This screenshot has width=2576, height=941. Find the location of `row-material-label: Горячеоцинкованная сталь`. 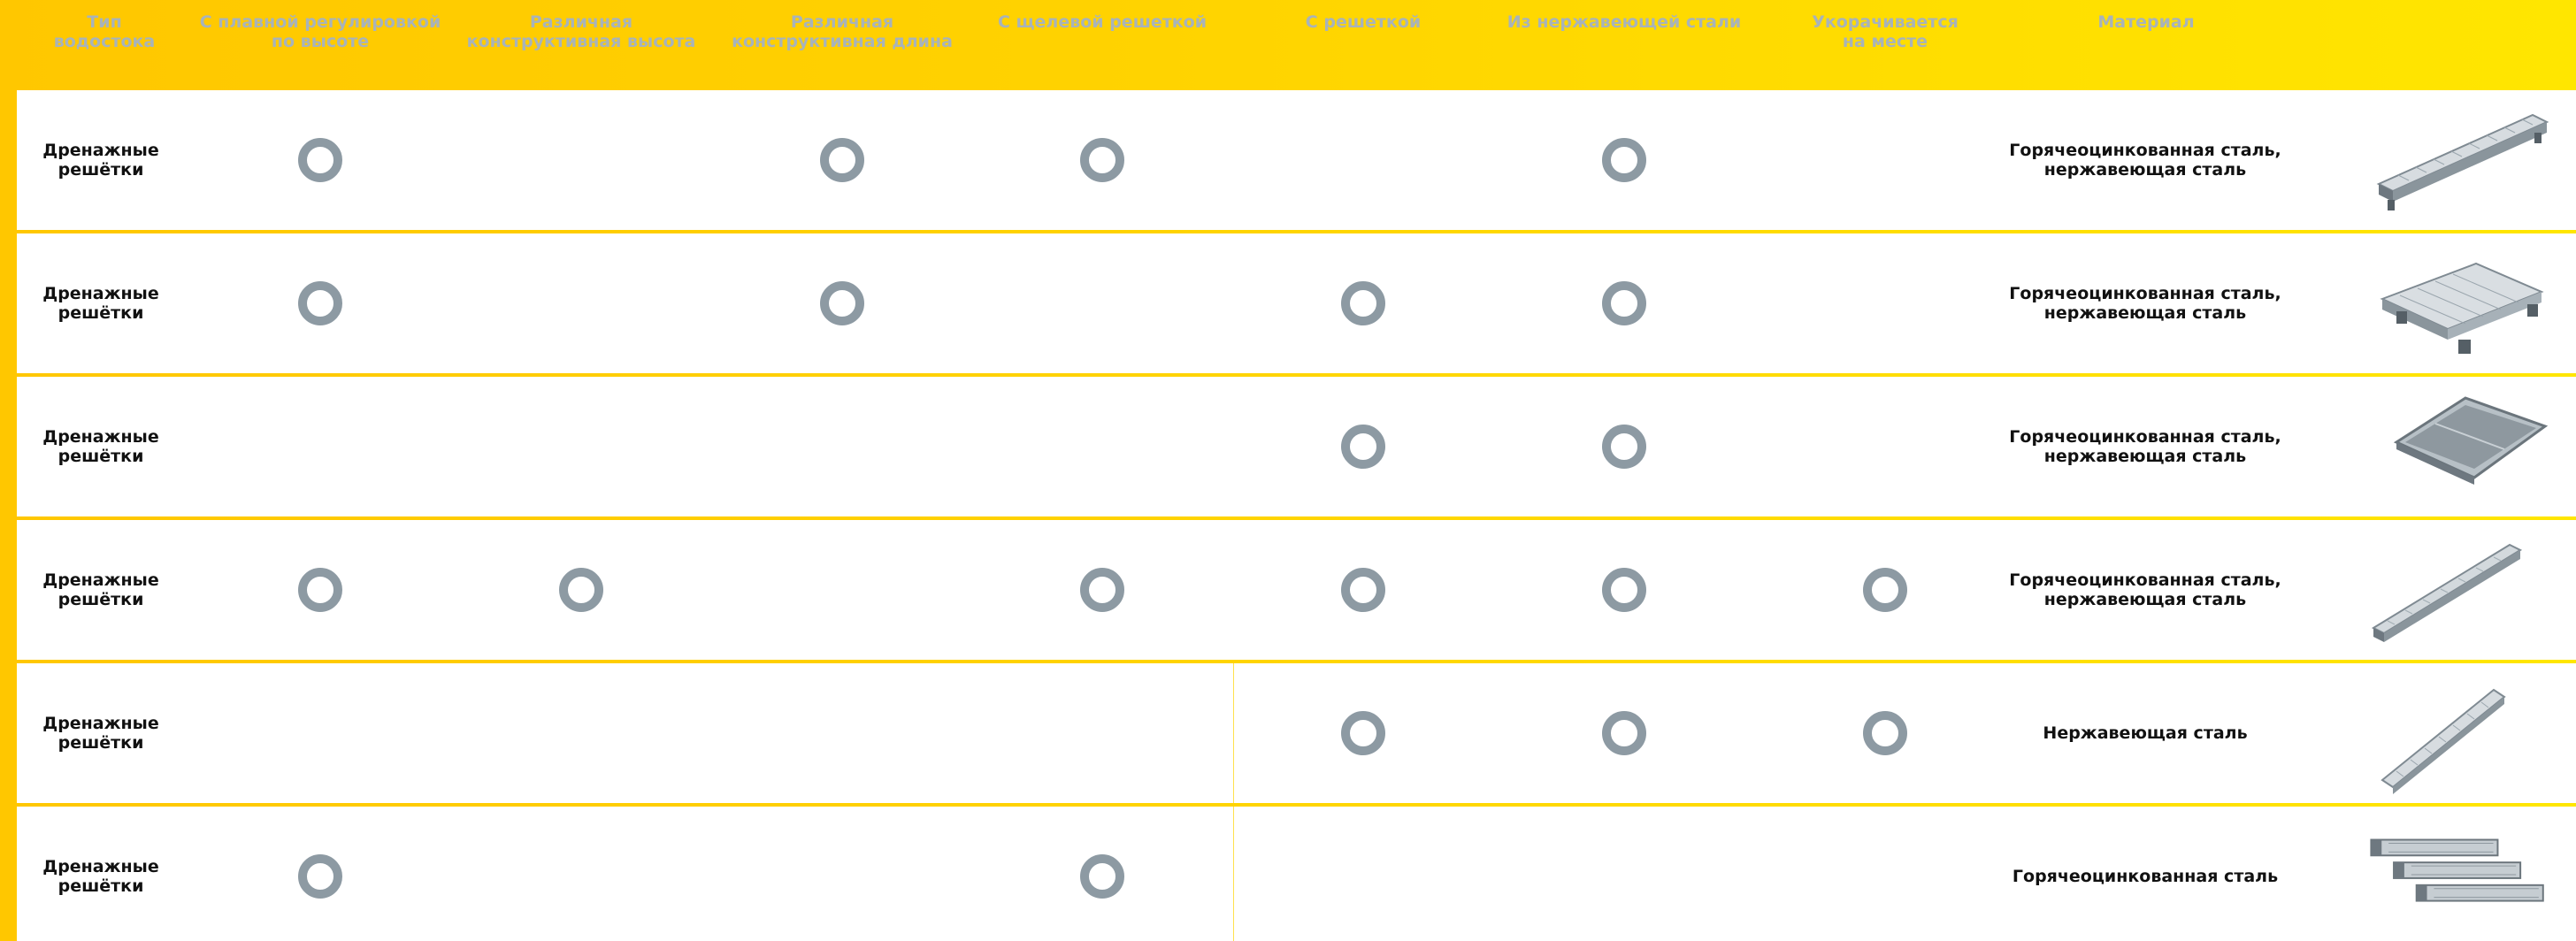

row-material-label: Горячеоцинкованная сталь is located at coordinates (2145, 876).